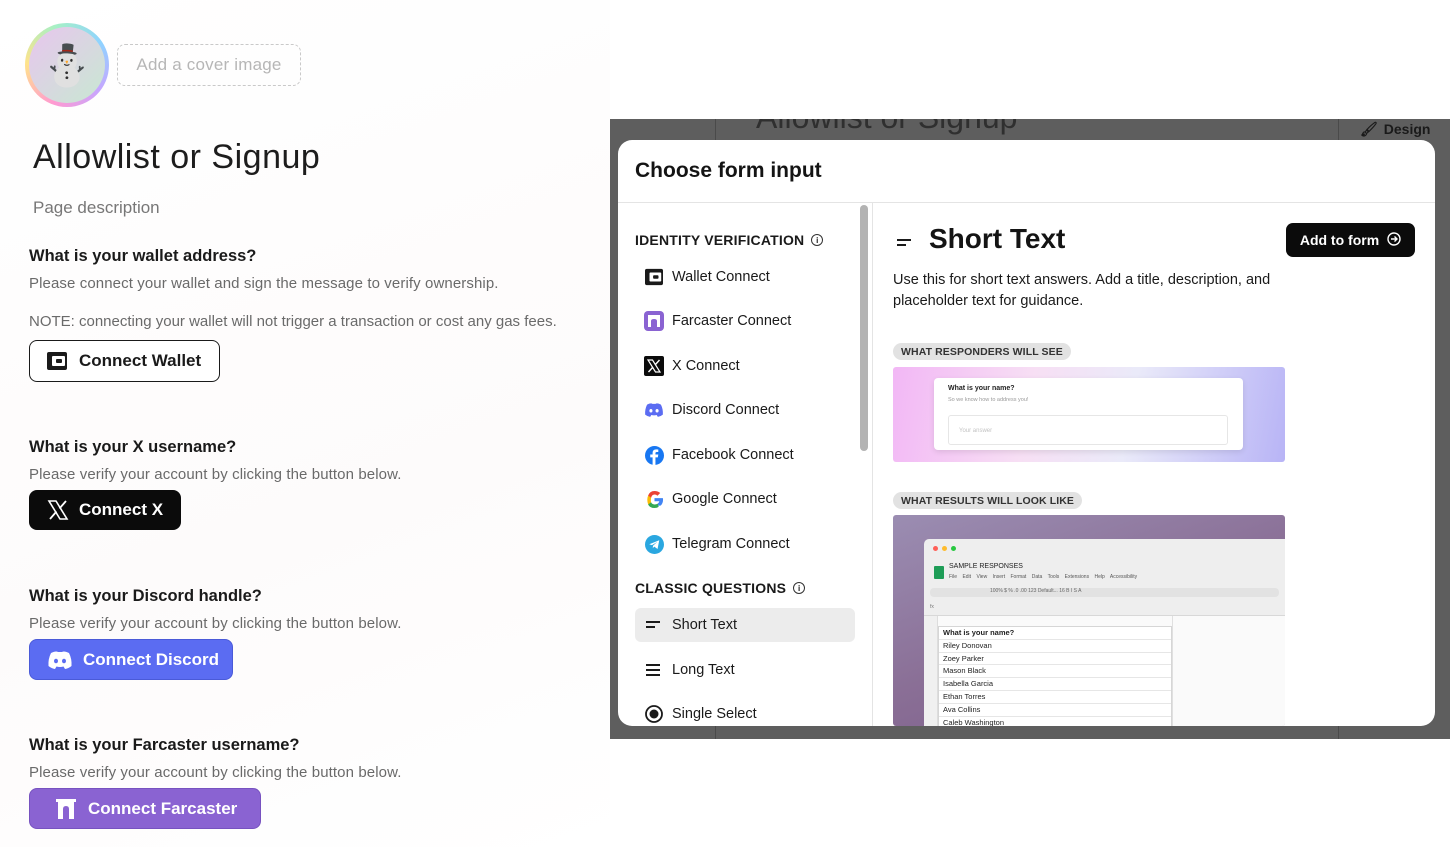 The height and width of the screenshot is (847, 1456). I want to click on question-title: What is your X username?, so click(133, 447).